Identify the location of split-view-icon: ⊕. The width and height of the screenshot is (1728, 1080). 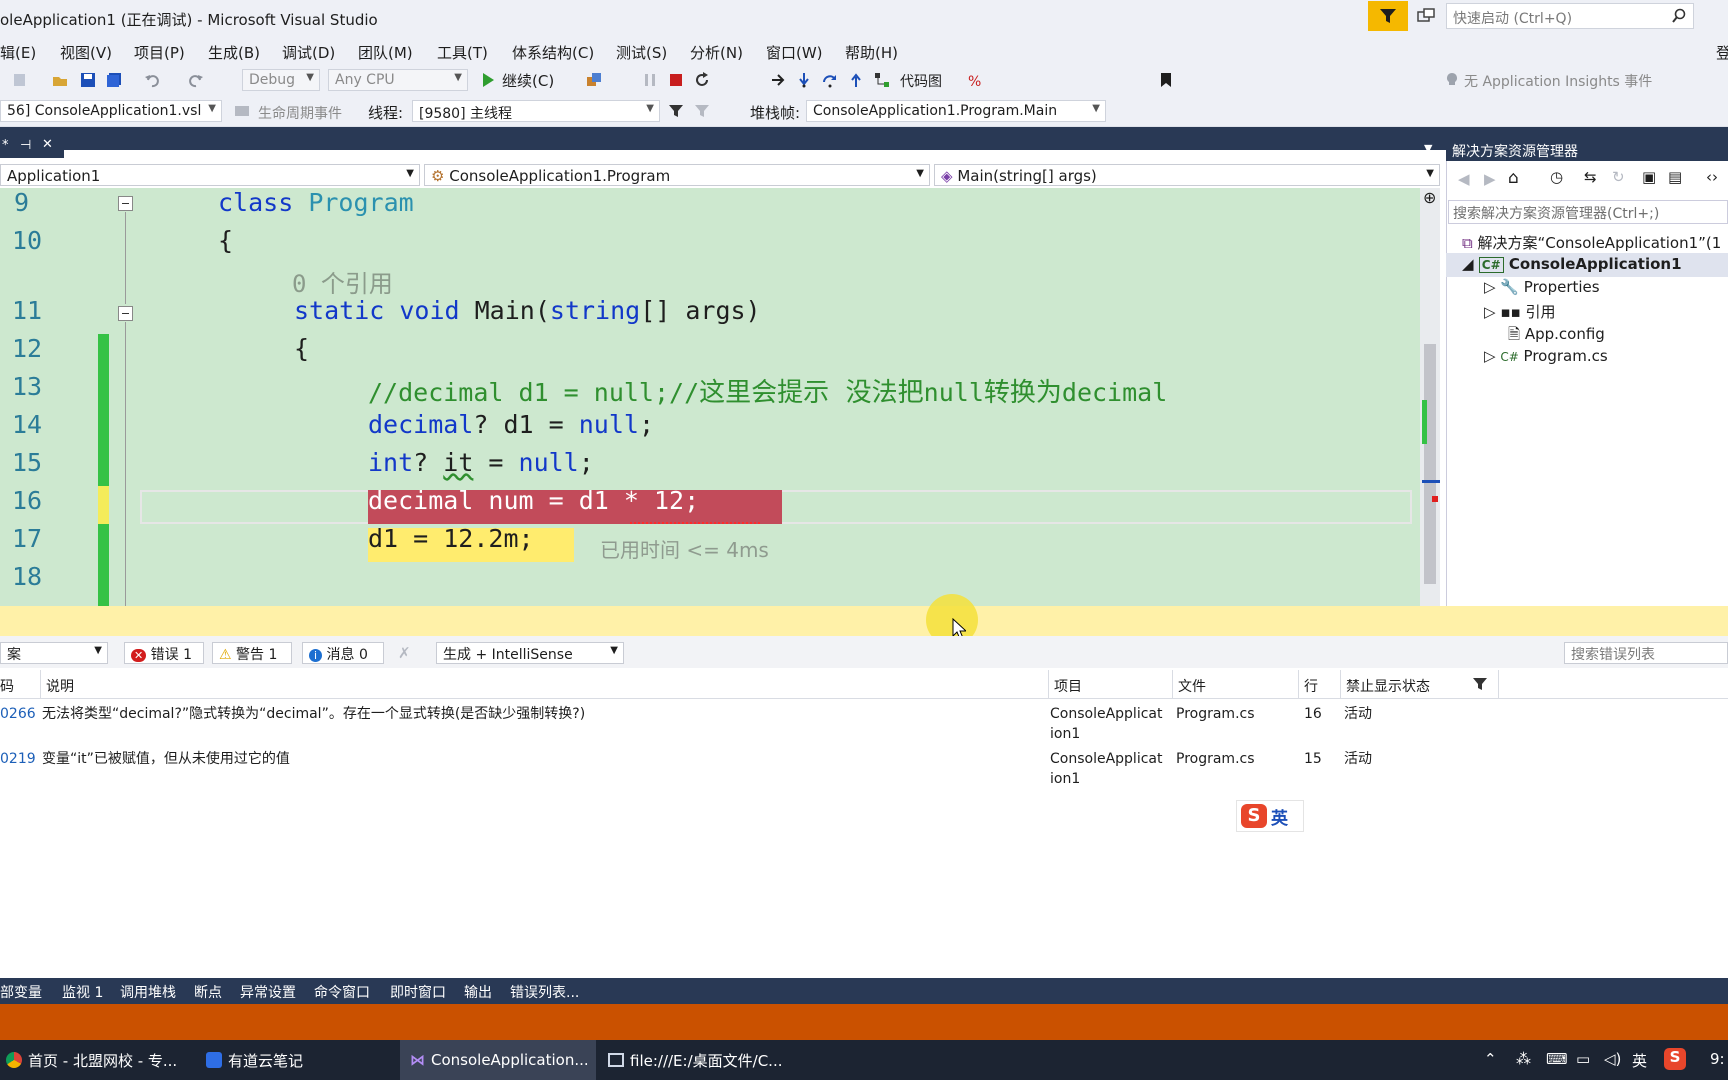
(1429, 197).